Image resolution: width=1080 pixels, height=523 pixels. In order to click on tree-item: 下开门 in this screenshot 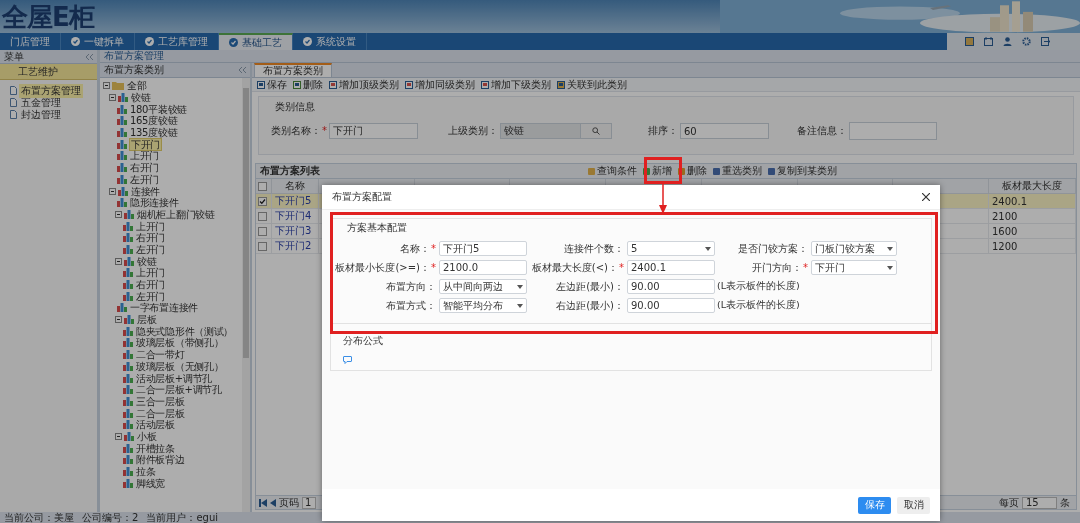, I will do `click(146, 144)`.